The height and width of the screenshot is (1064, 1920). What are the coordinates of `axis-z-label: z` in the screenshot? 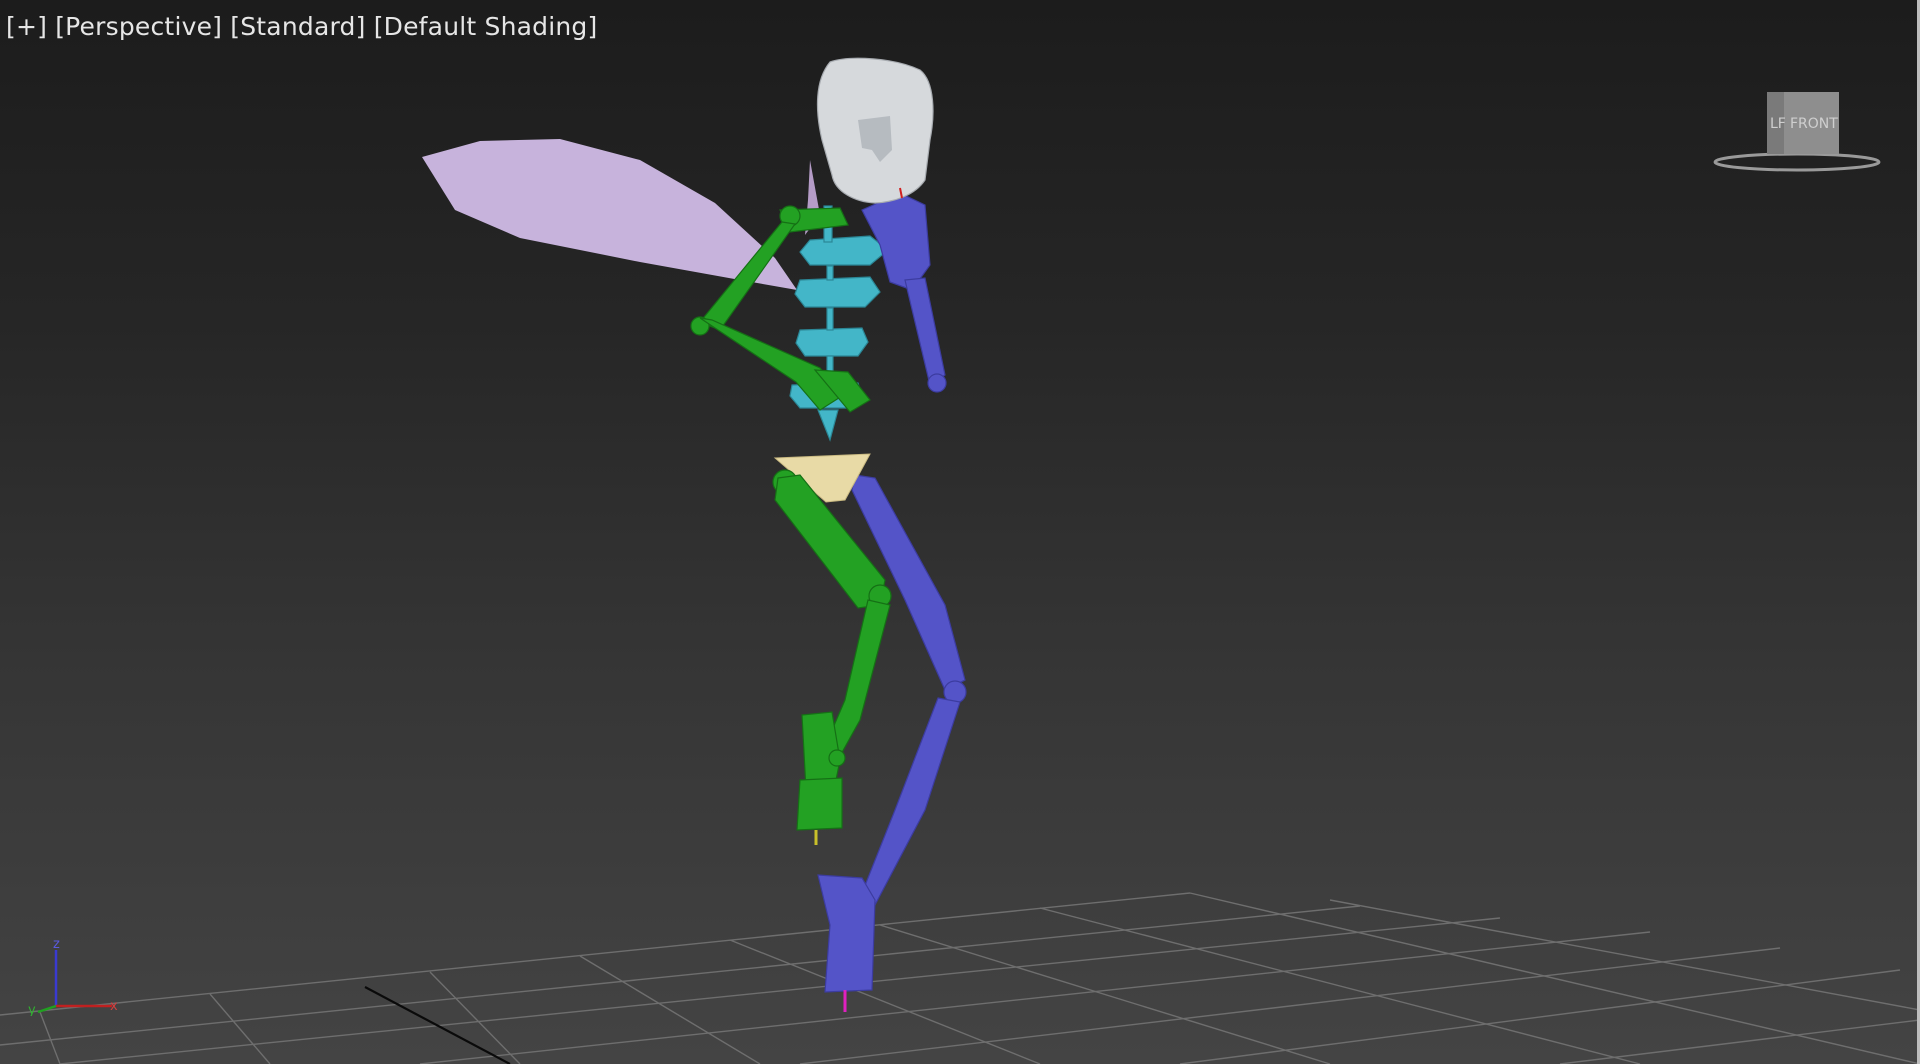 It's located at (56, 944).